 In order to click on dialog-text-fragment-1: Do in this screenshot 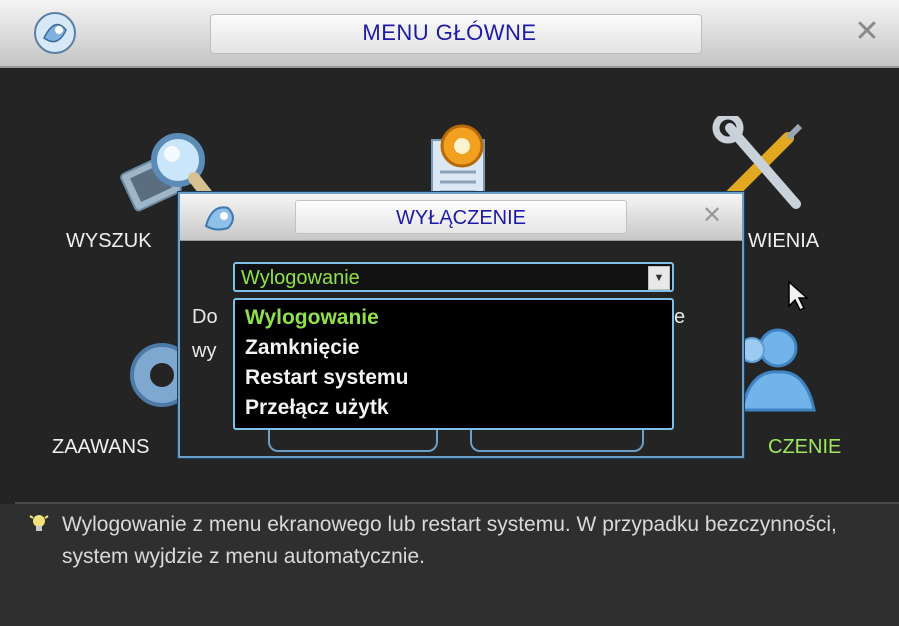, I will do `click(205, 317)`.